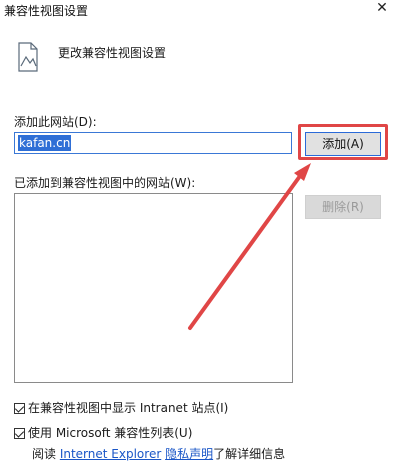  I want to click on window-title: 兼容性视图设置, so click(46, 11).